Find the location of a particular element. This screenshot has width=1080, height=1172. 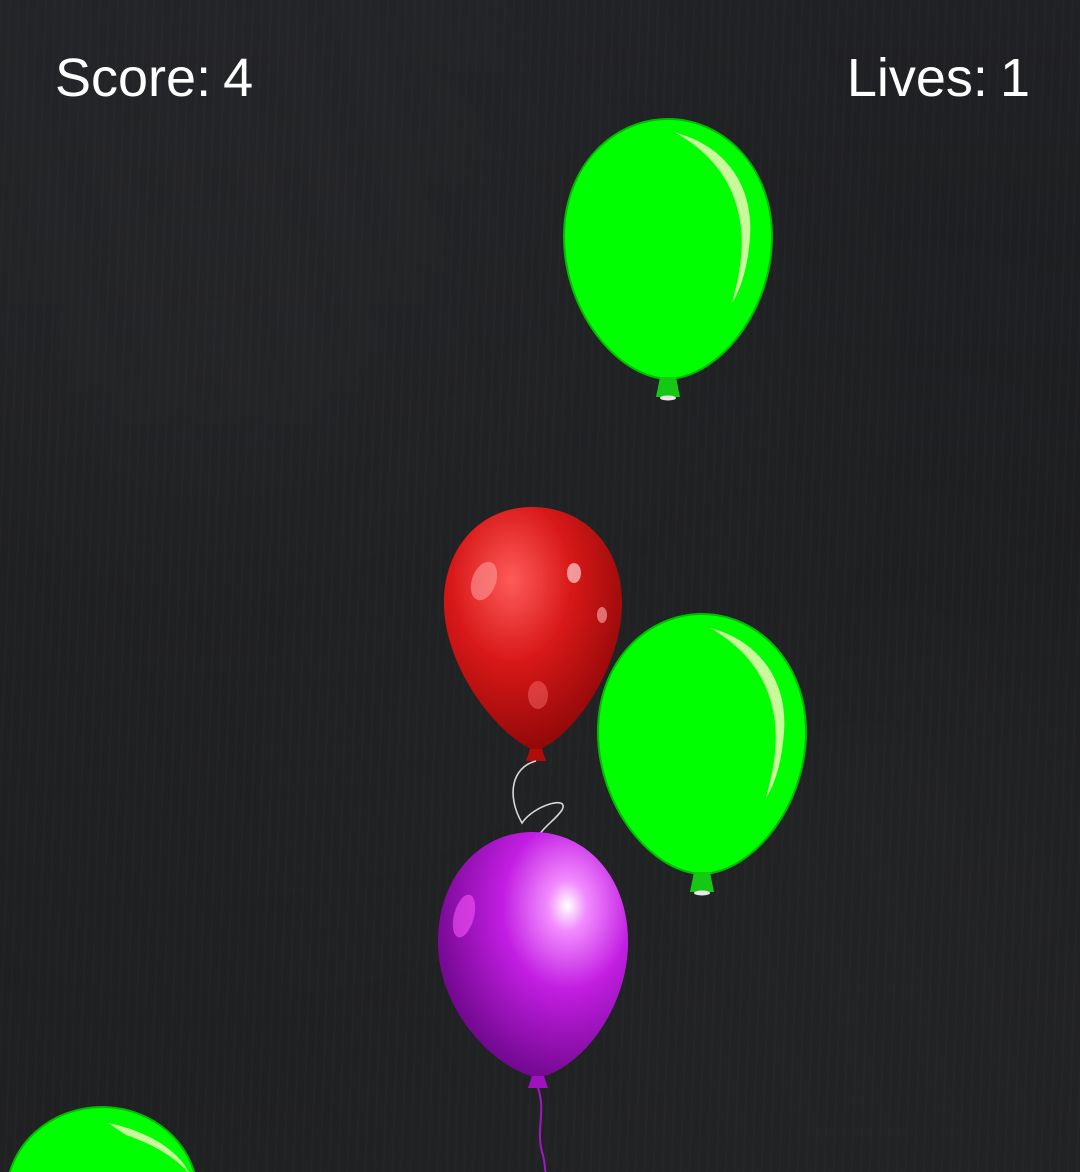

purple-balloon is located at coordinates (533, 1001).